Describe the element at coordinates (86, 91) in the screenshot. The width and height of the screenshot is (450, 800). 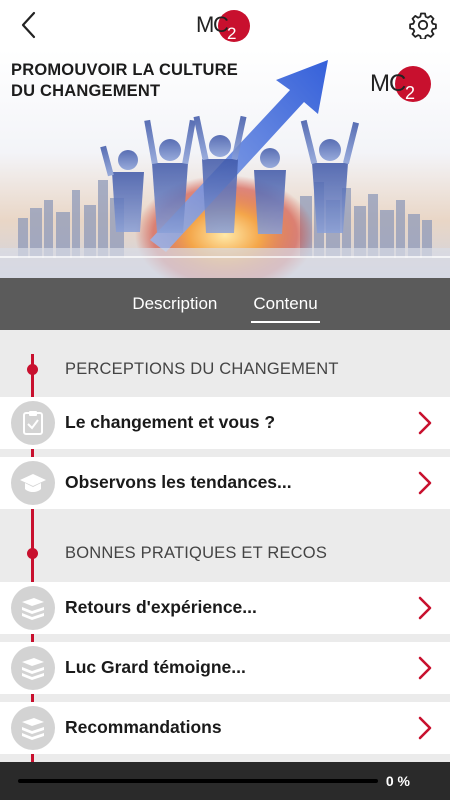
I see `hero-title-line-2: DU CHANGEMENT` at that location.